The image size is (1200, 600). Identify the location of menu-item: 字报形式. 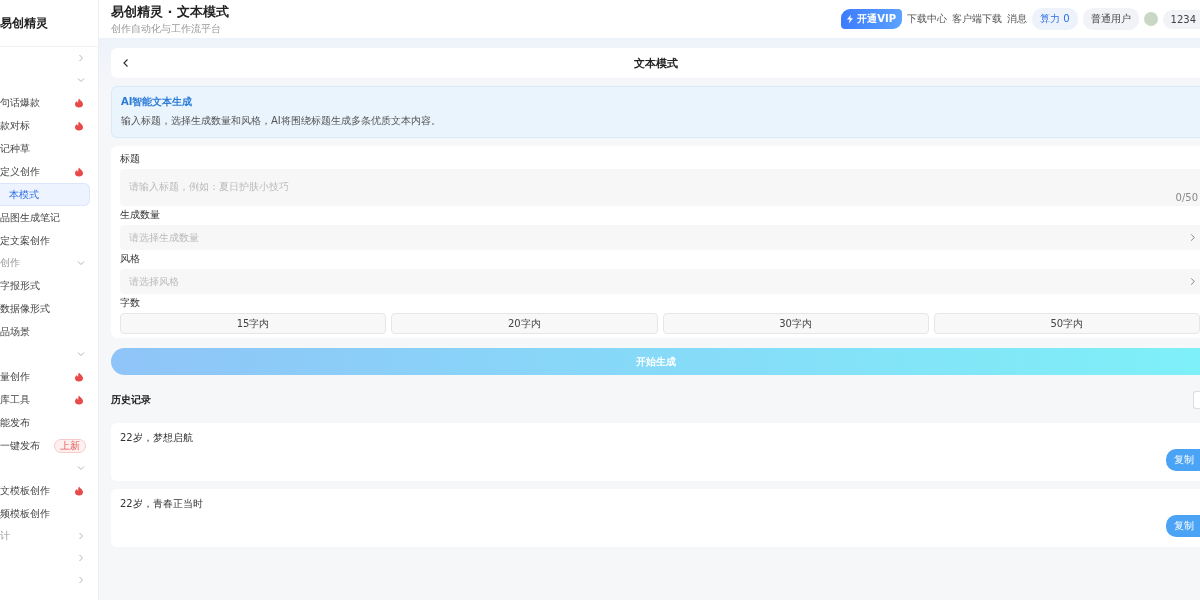
(49, 285).